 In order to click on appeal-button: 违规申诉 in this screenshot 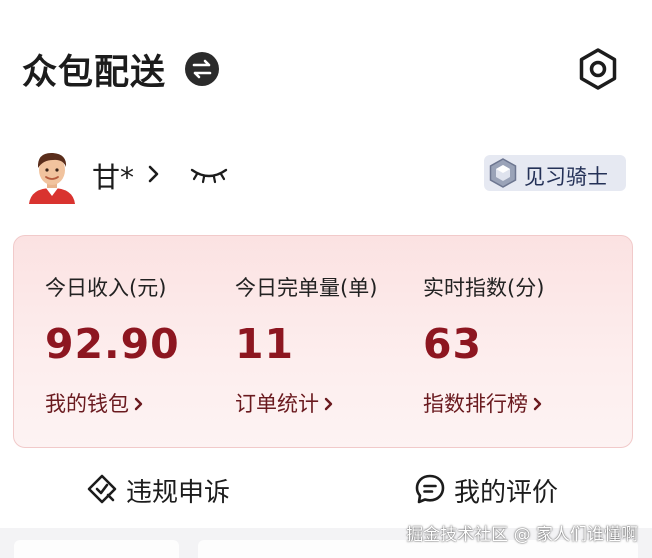, I will do `click(166, 489)`.